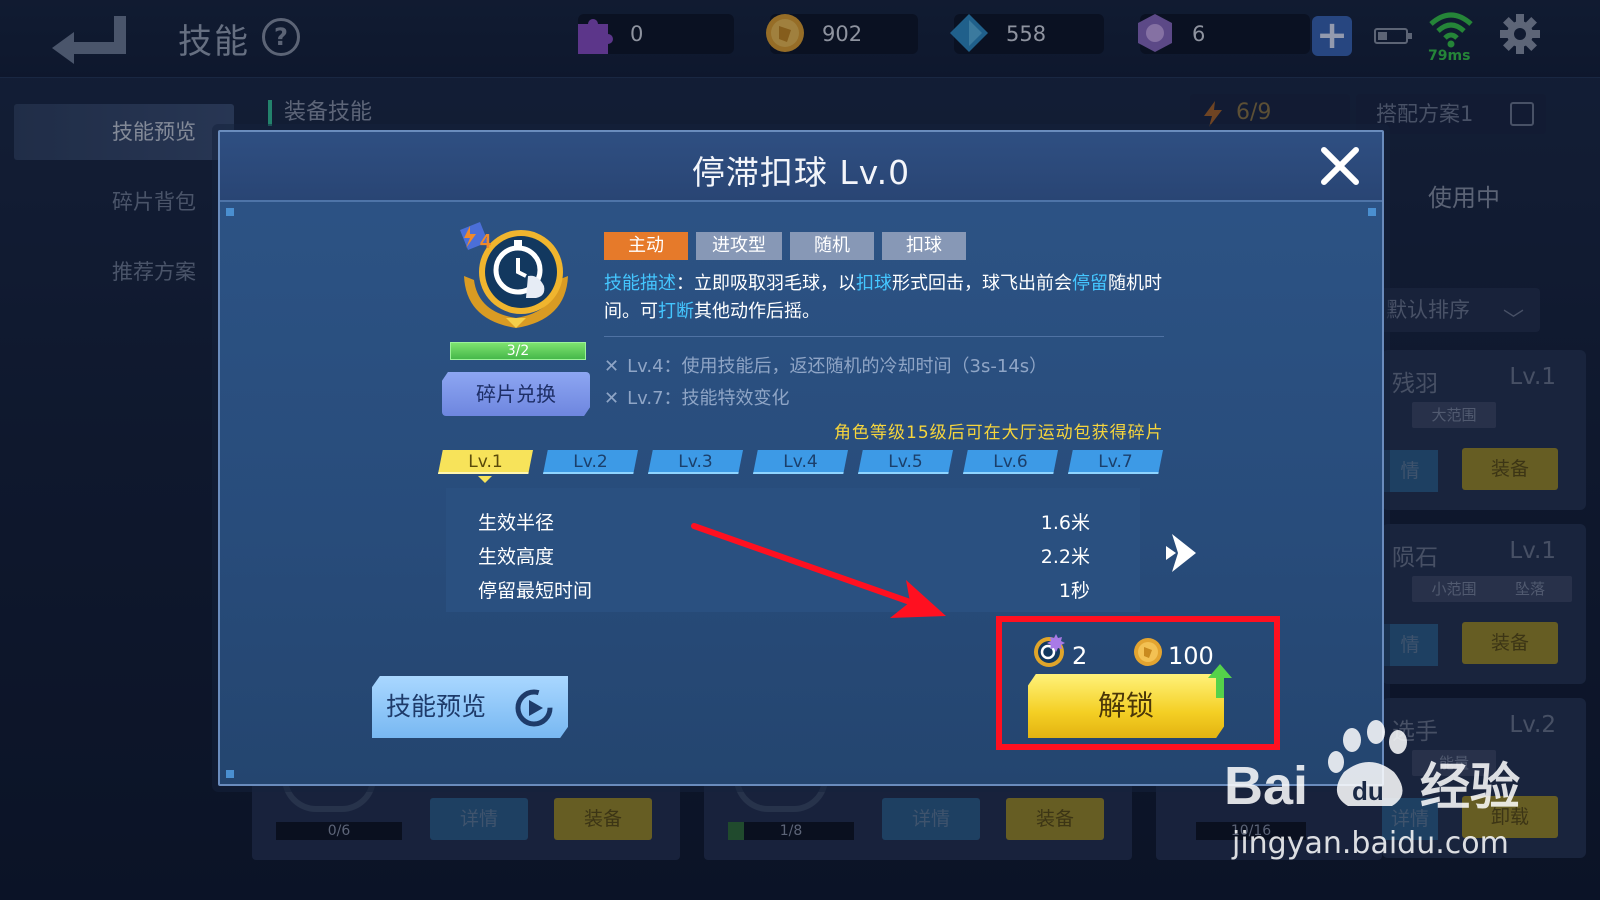  I want to click on skill-badge-number: 4, so click(486, 242).